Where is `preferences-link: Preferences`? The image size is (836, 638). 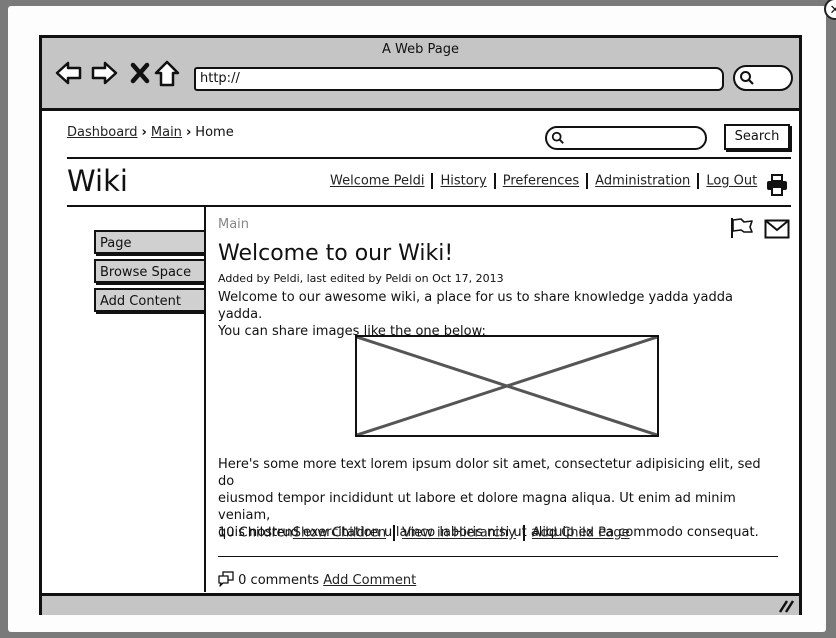 preferences-link: Preferences is located at coordinates (541, 181).